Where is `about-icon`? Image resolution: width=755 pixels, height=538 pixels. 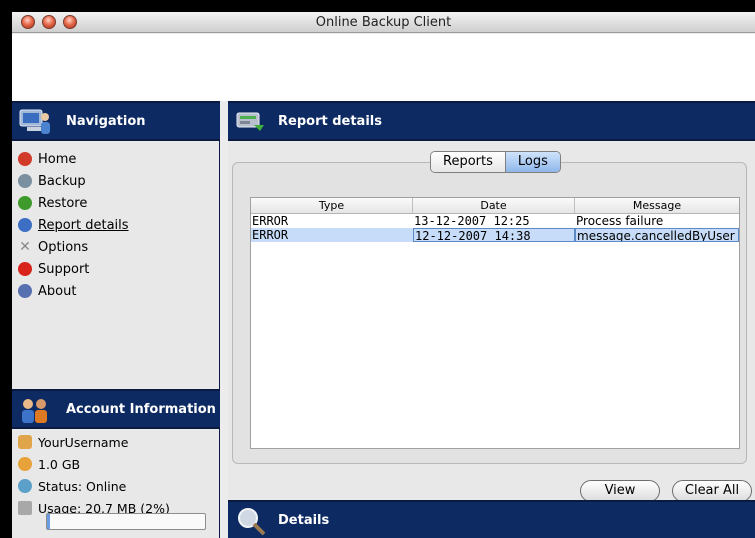
about-icon is located at coordinates (25, 291).